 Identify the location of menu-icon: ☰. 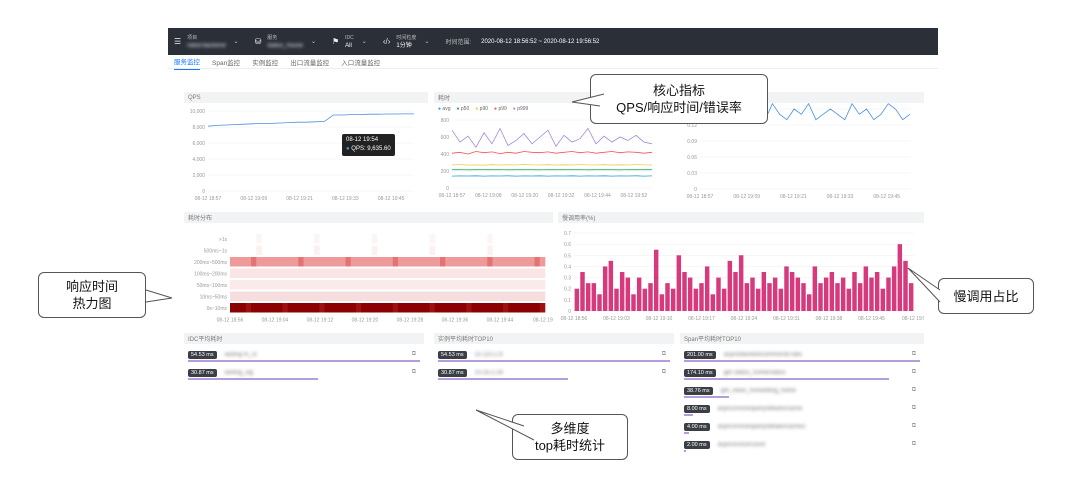
(177, 41).